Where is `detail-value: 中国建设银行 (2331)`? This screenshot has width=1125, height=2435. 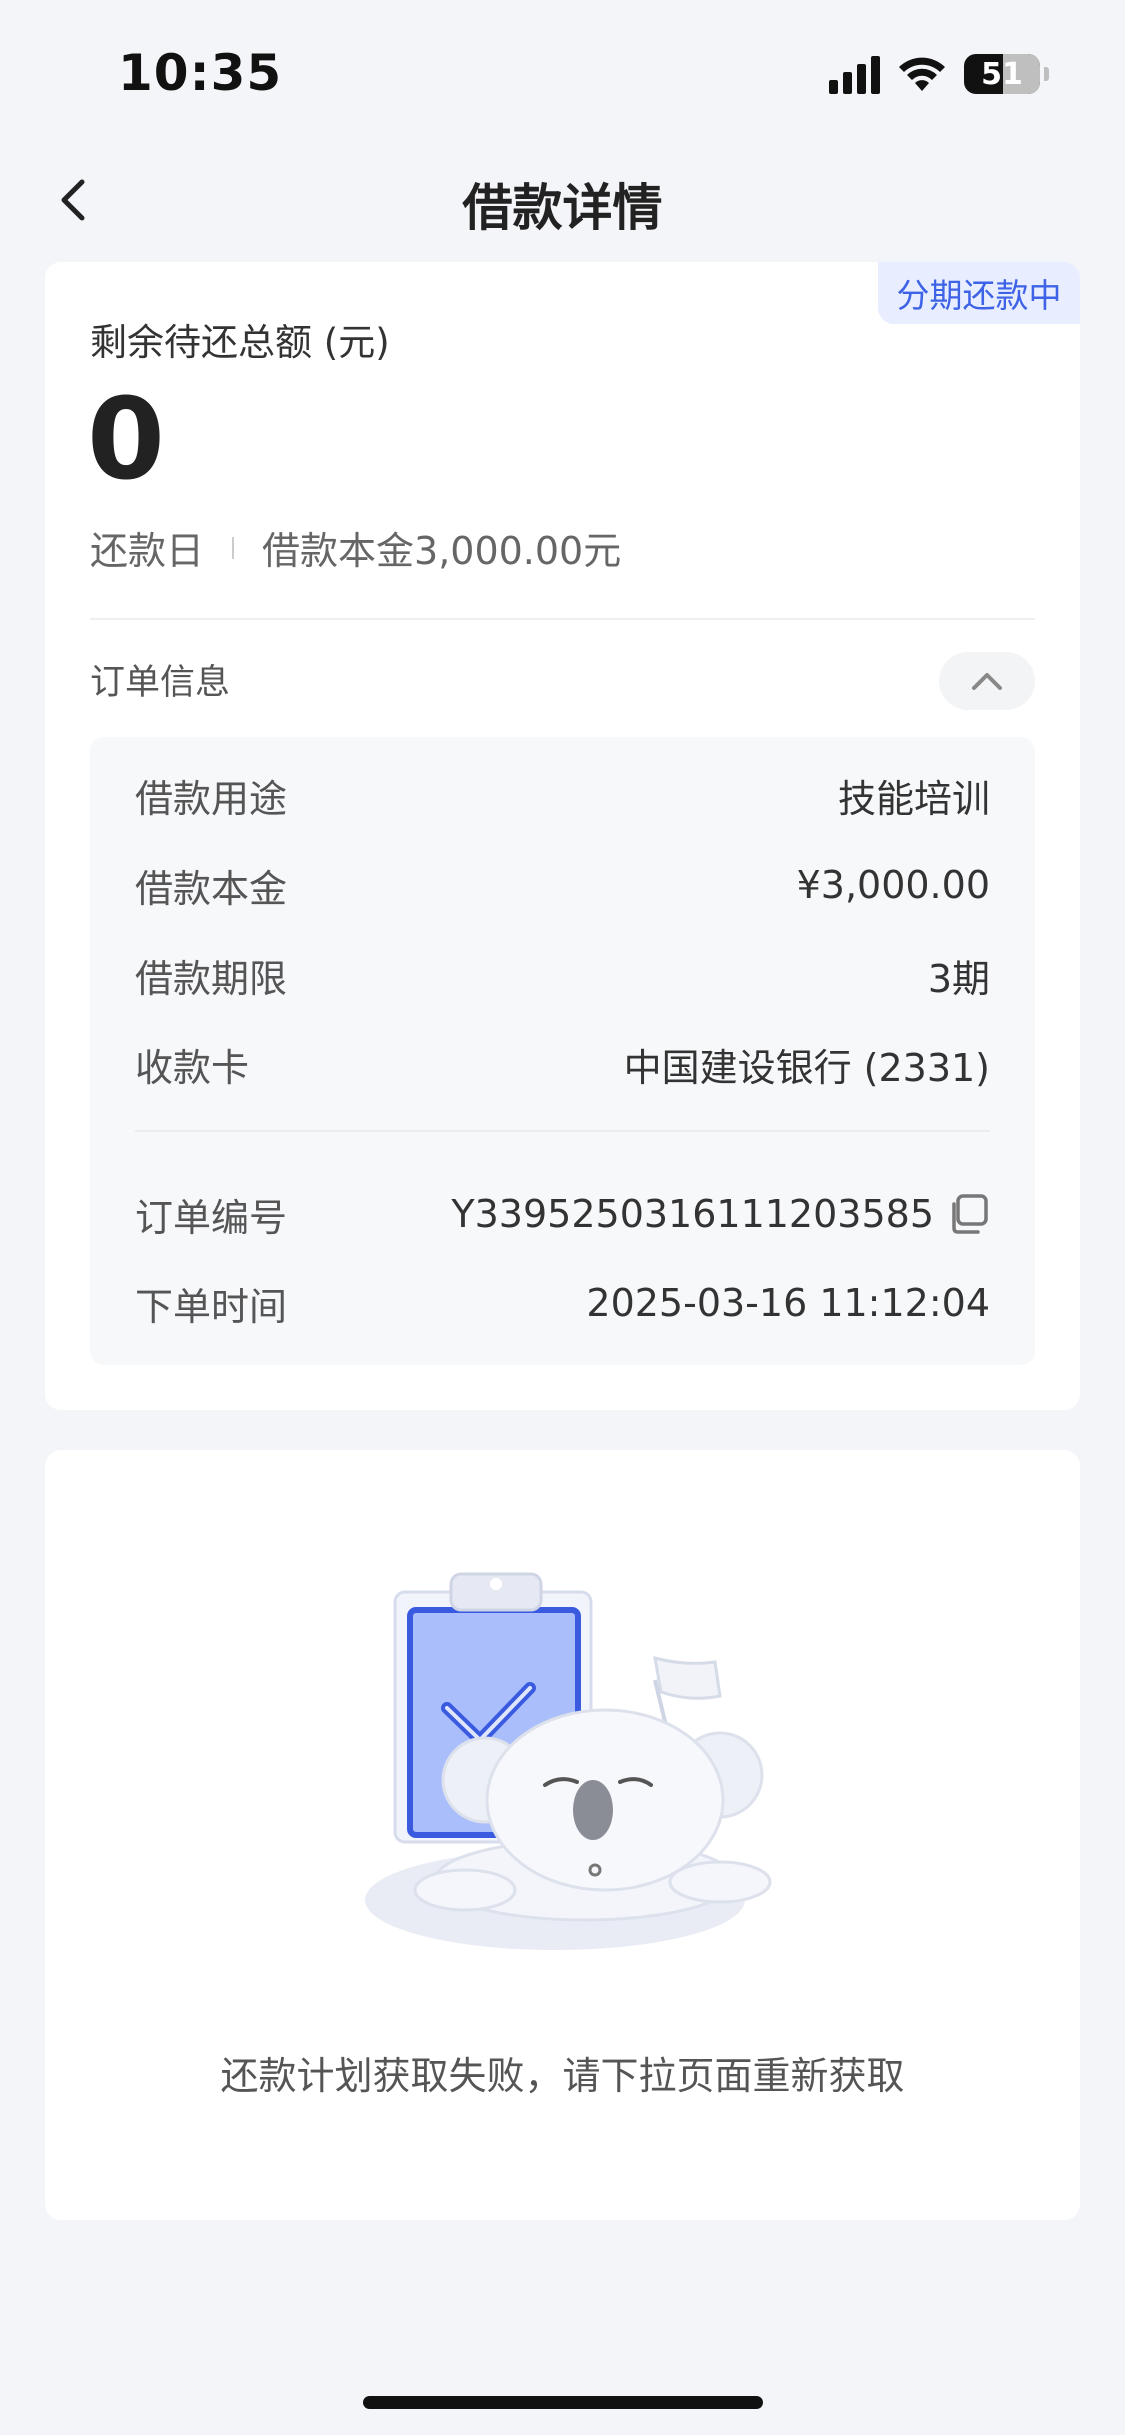
detail-value: 中国建设银行 (2331) is located at coordinates (806, 1067).